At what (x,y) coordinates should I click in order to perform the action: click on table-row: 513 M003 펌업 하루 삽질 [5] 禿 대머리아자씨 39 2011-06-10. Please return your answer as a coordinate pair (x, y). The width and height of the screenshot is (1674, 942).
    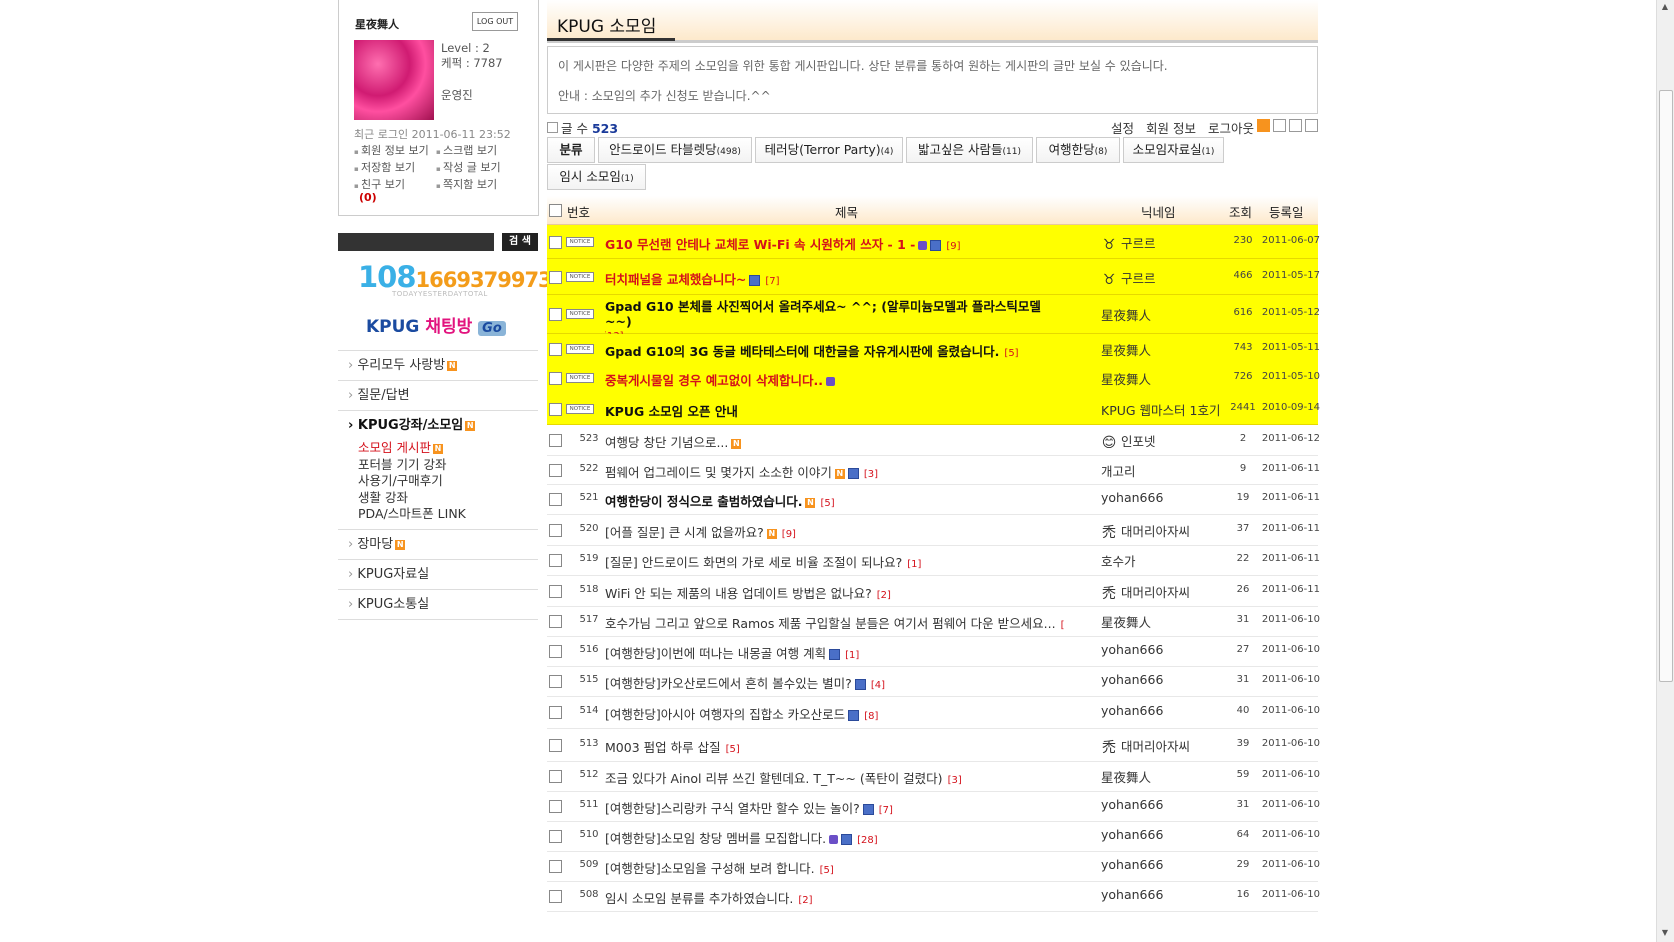
    Looking at the image, I should click on (933, 745).